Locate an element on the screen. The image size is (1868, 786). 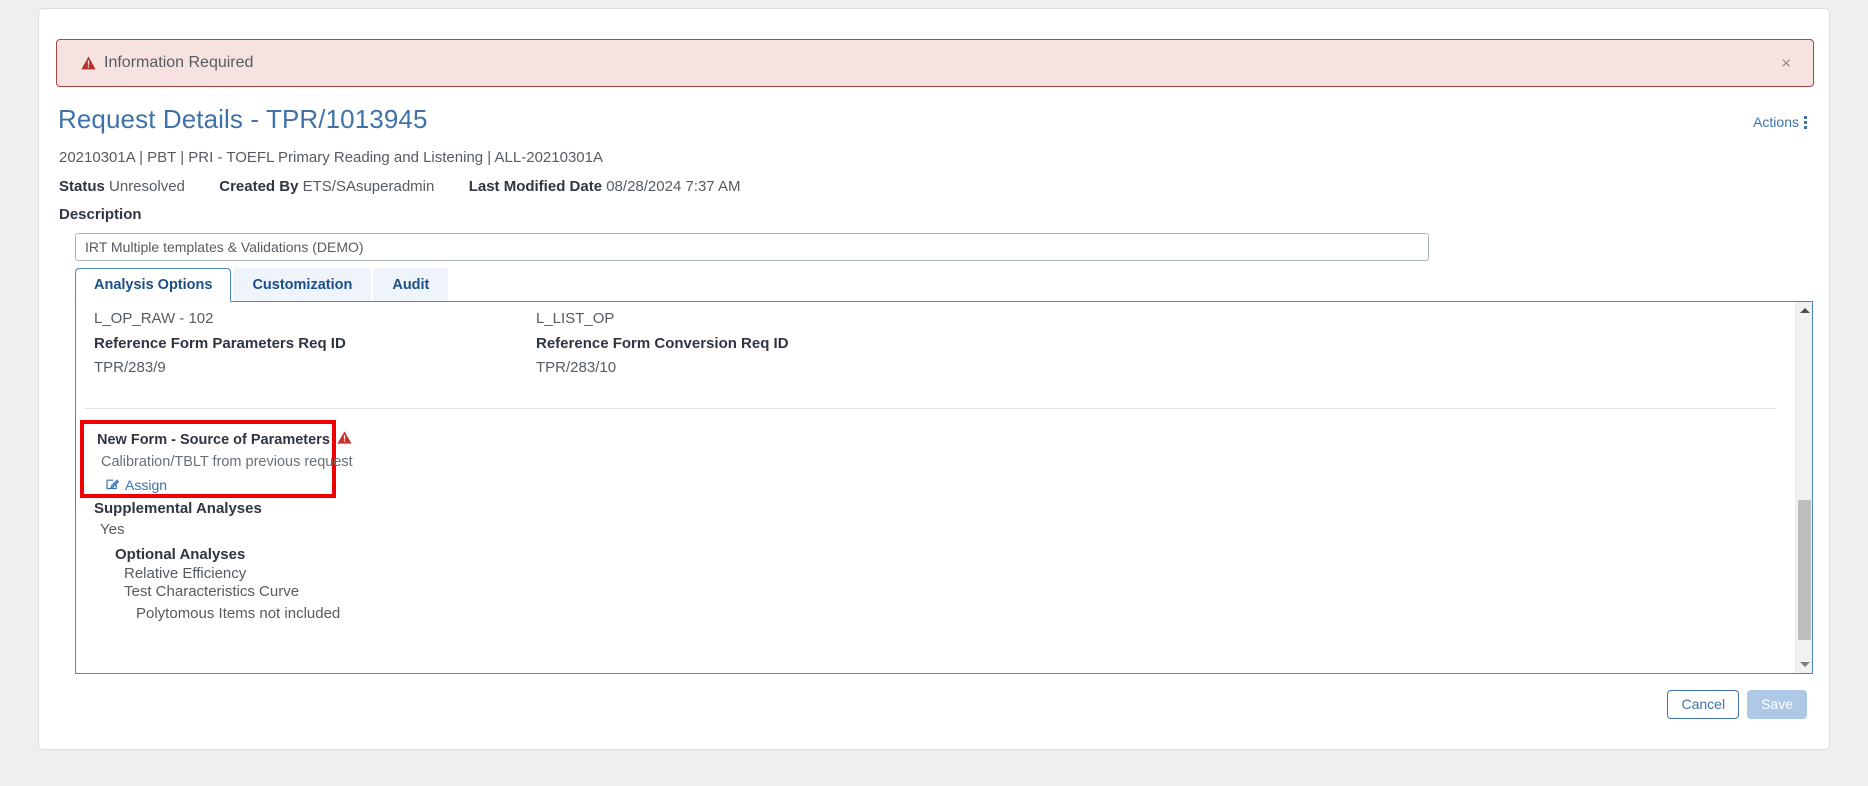
kebab-menu-icon is located at coordinates (1805, 122).